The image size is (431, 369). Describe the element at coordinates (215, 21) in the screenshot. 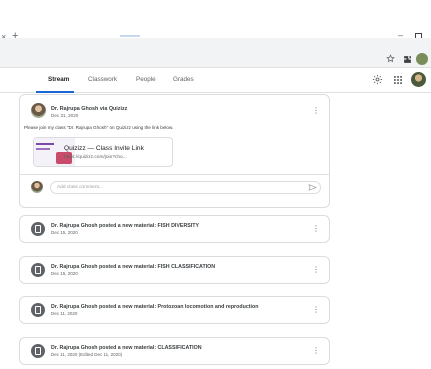

I see `browser-tabstrip: × + –` at that location.